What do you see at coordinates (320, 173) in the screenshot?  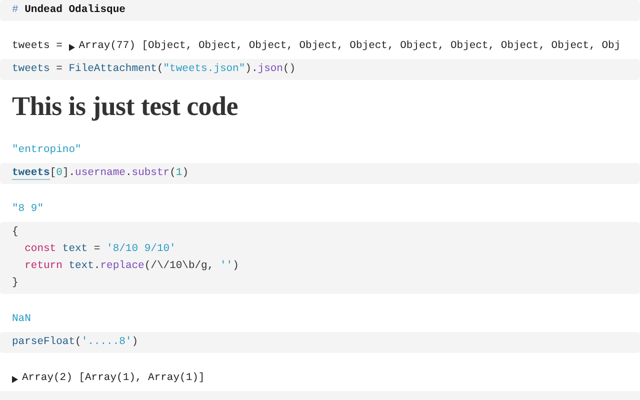 I see `code-cell: tweets[0].username.substr(1)` at bounding box center [320, 173].